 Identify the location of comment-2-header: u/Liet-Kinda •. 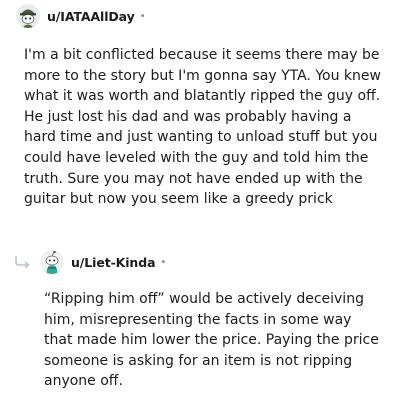
(90, 262).